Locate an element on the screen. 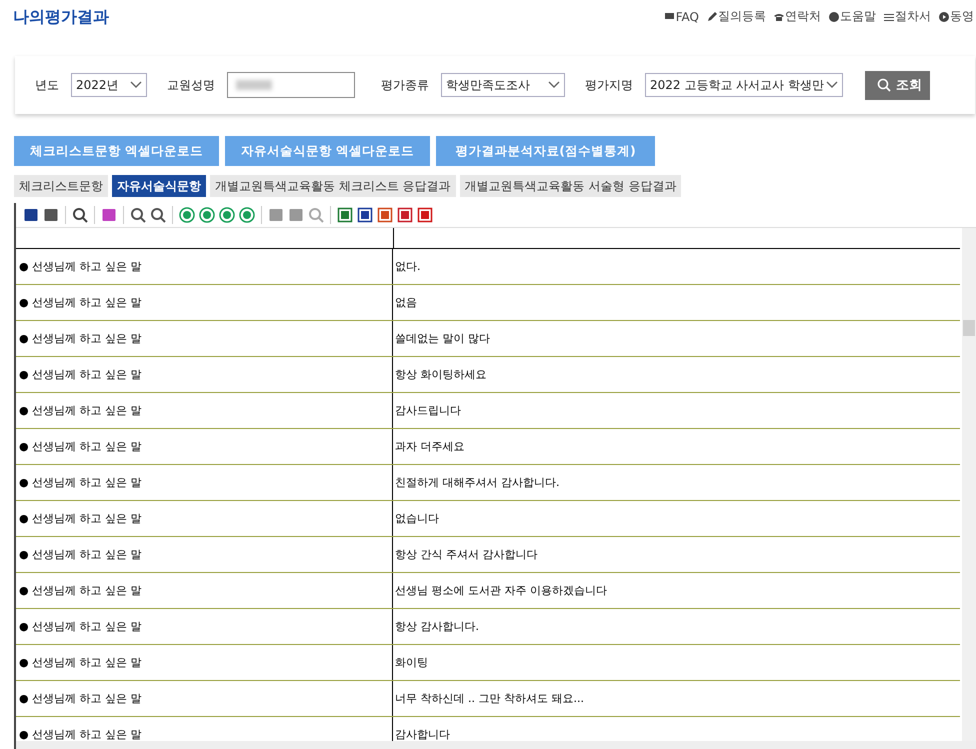 This screenshot has height=749, width=976. filter-label: 평가지명 is located at coordinates (609, 85).